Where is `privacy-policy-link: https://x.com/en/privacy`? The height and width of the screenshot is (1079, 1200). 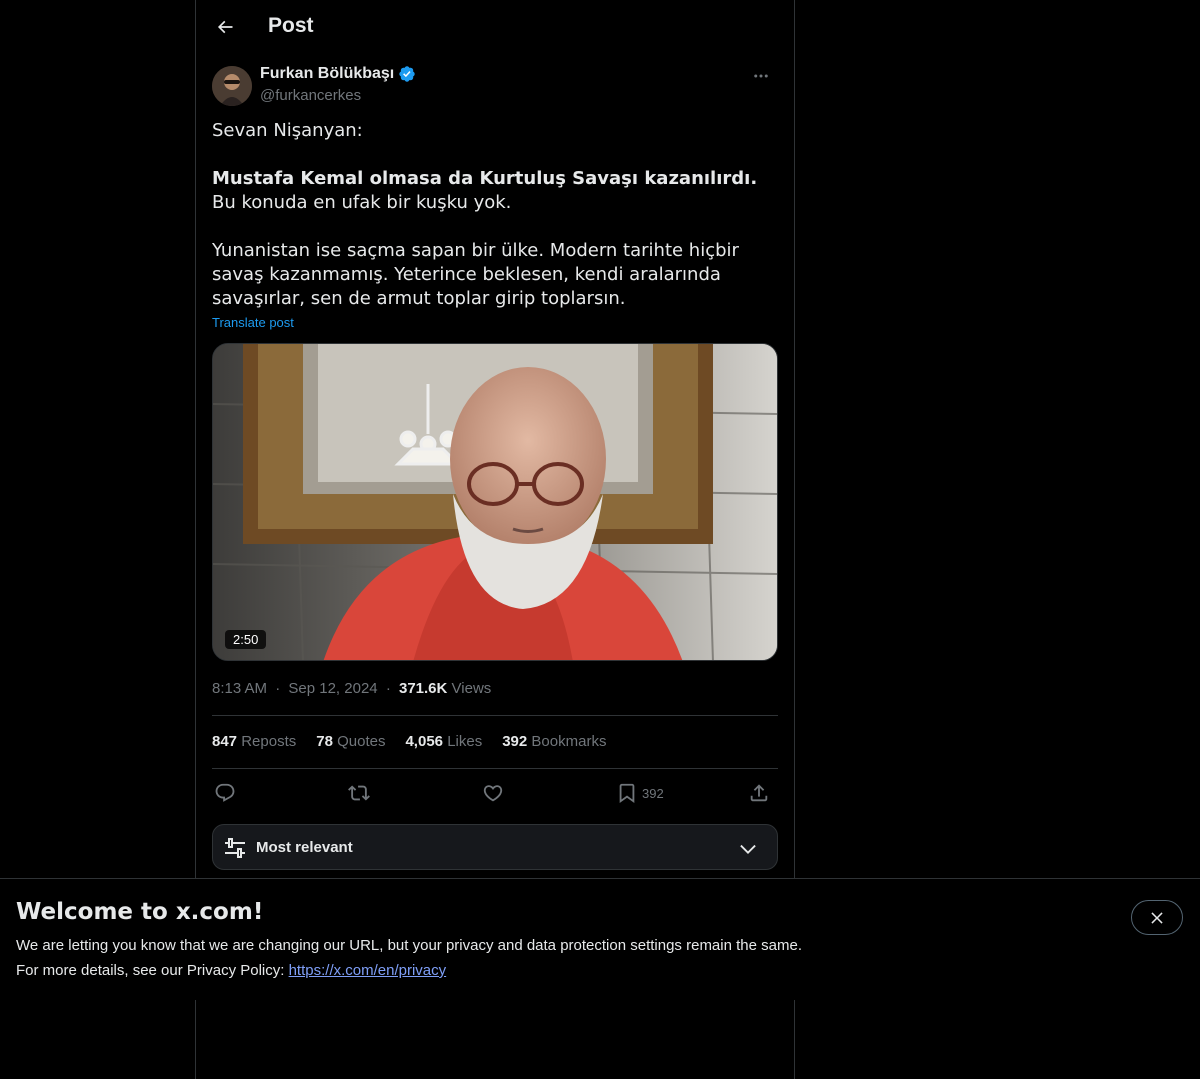
privacy-policy-link: https://x.com/en/privacy is located at coordinates (368, 970).